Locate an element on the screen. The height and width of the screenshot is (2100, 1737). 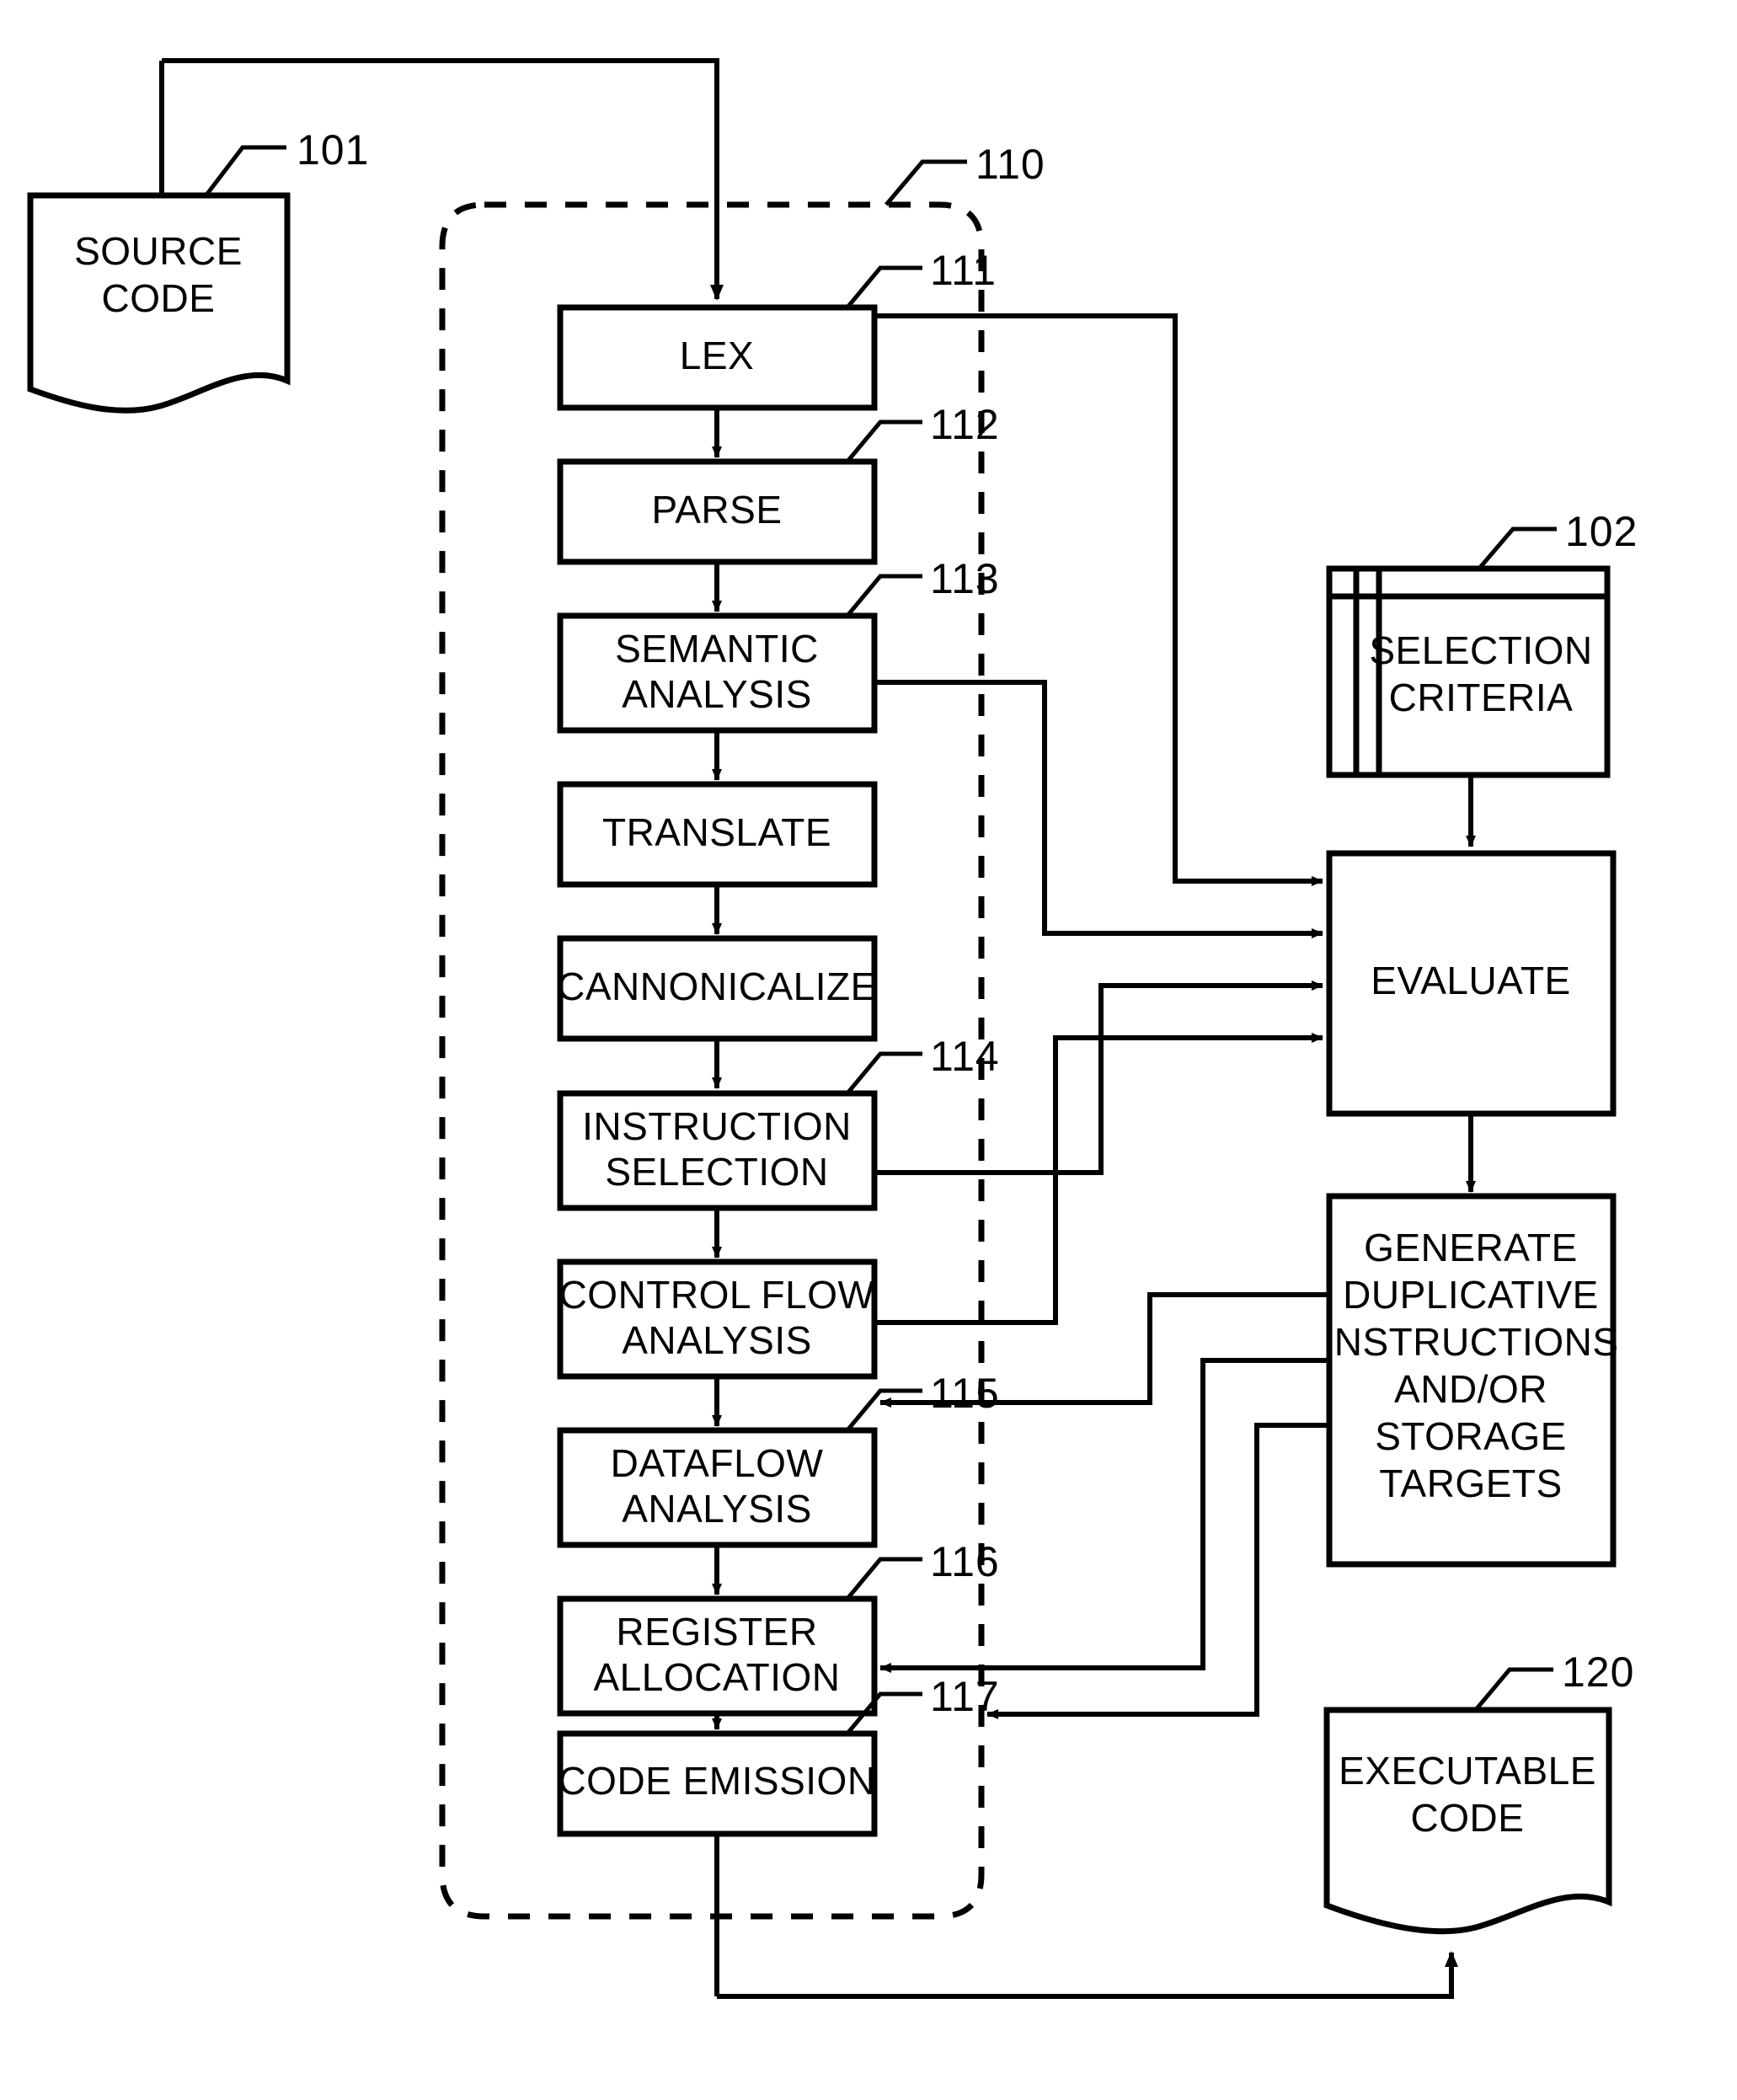
ref-113-text: 113 is located at coordinates (965, 578).